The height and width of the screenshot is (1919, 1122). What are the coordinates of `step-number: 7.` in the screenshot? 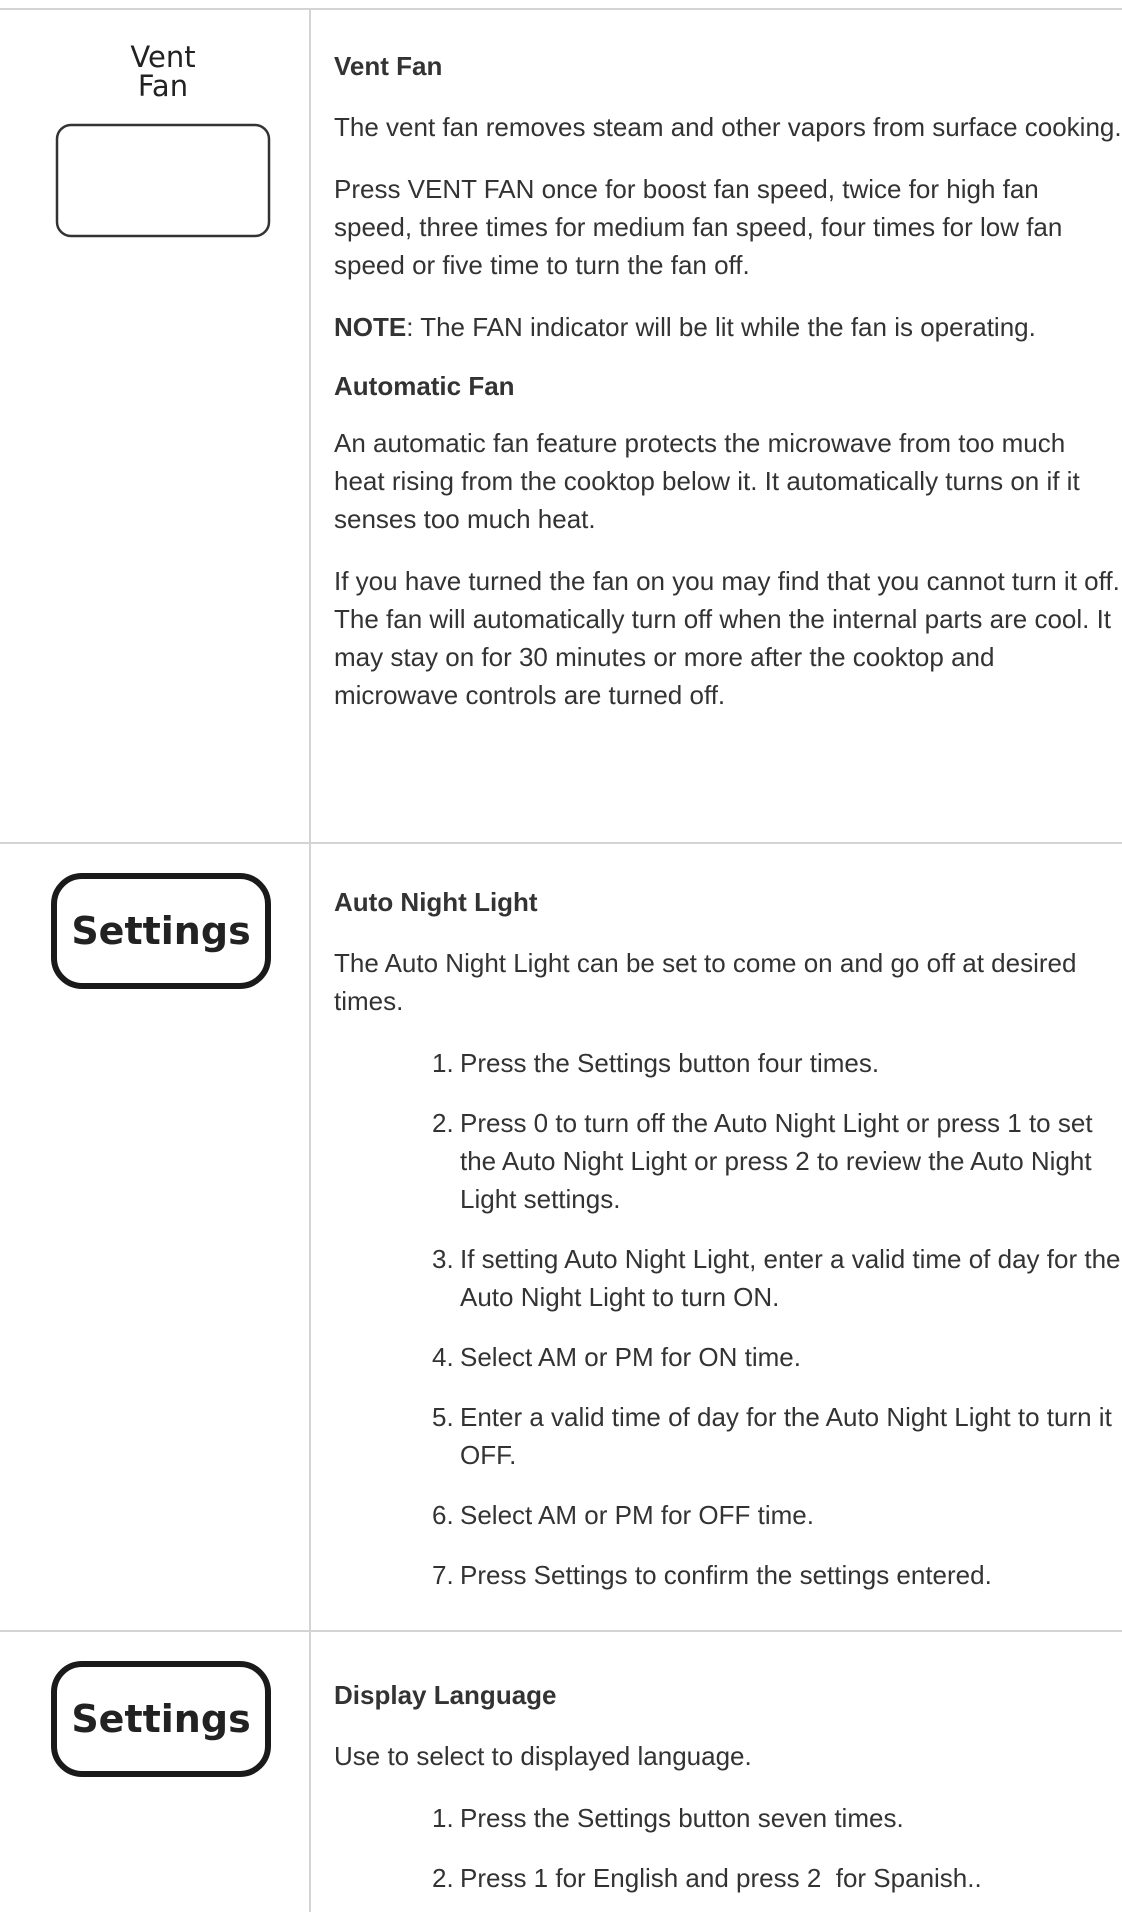 It's located at (443, 1575).